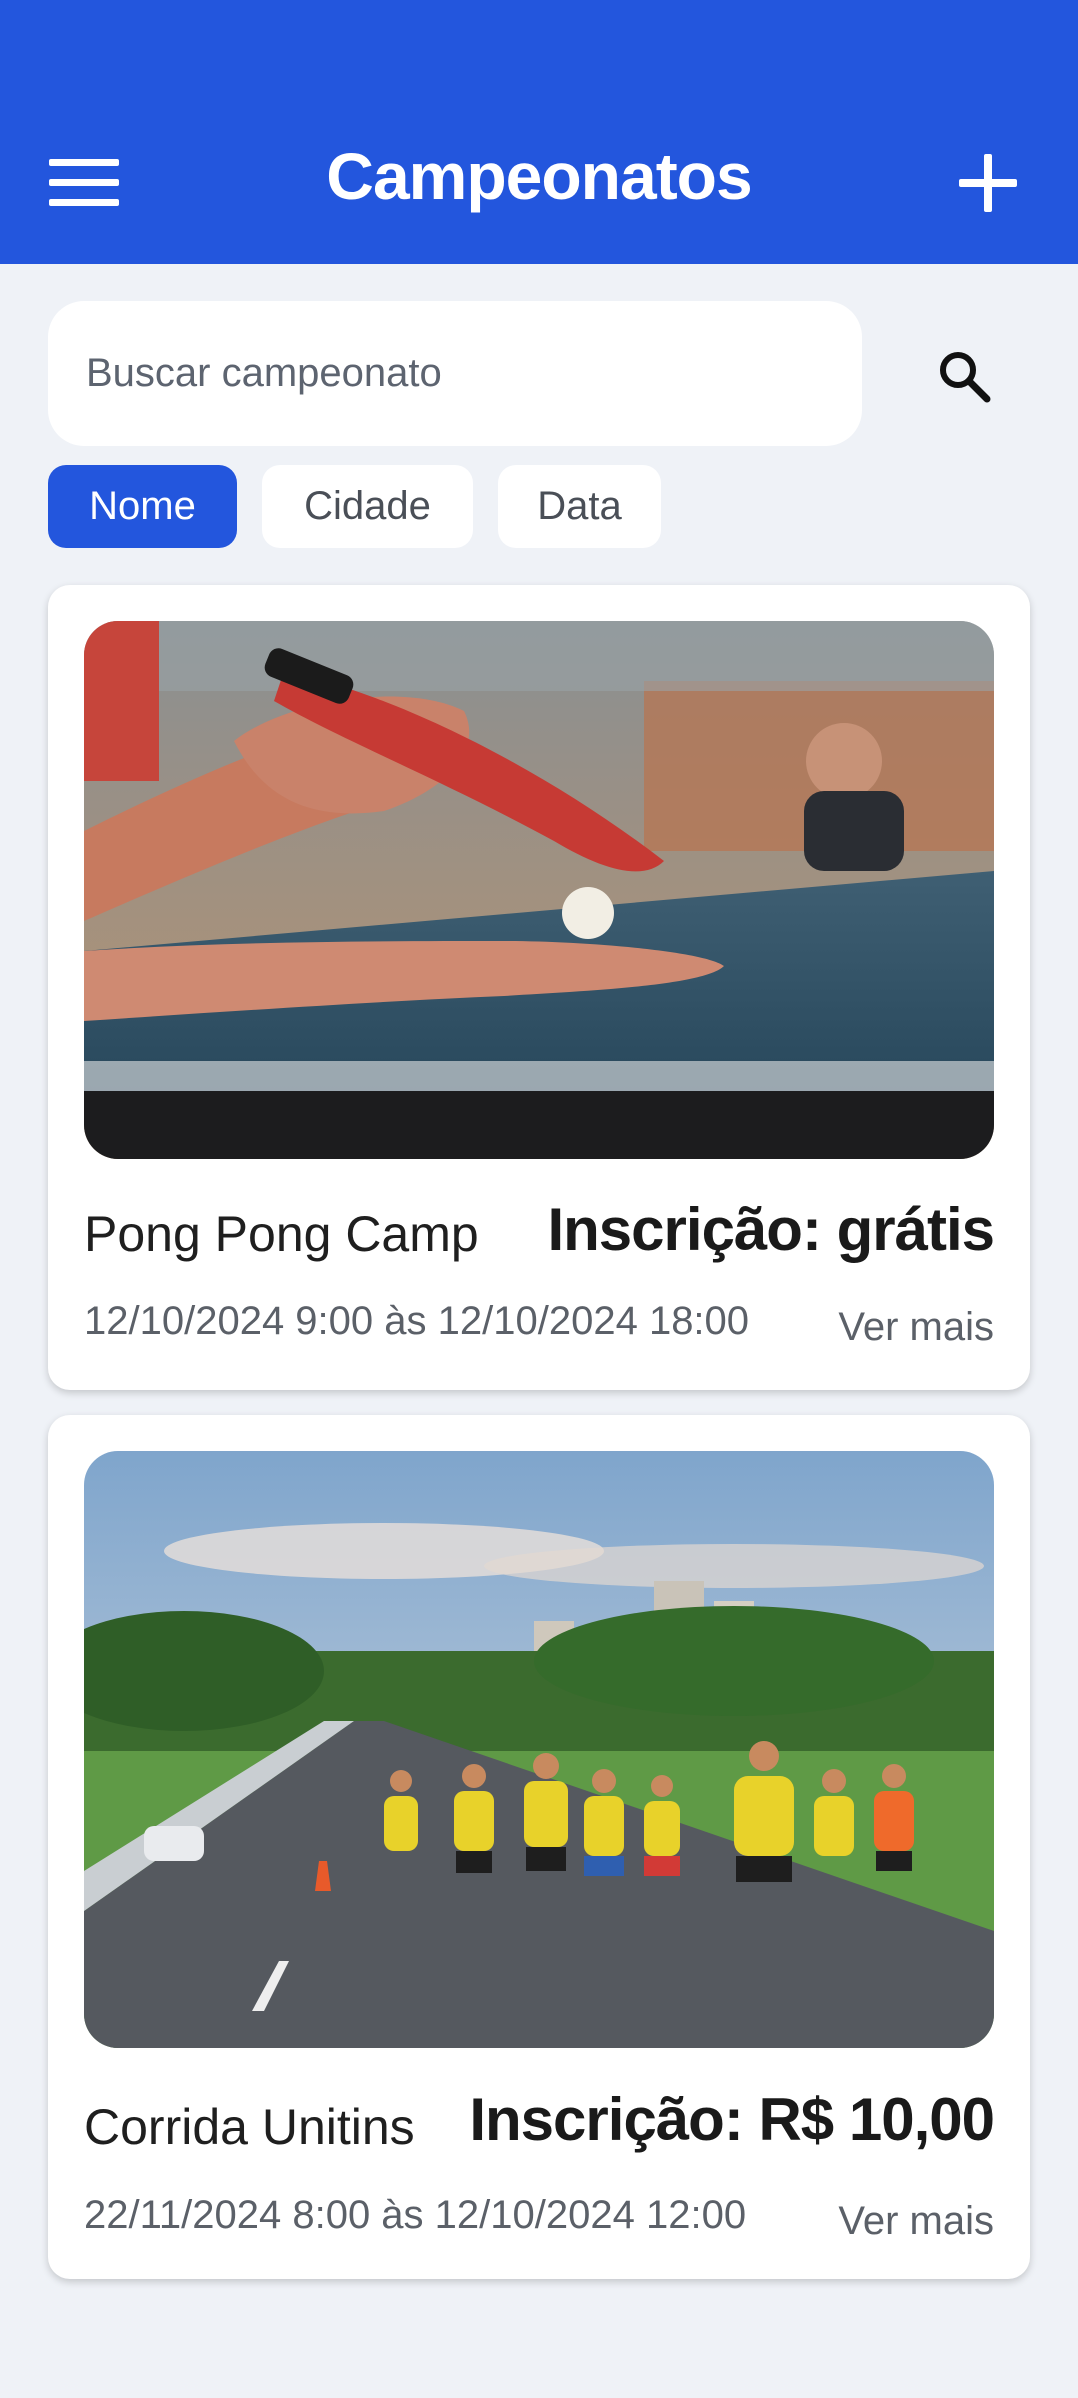 This screenshot has height=2398, width=1078. I want to click on filter-chip-nome: Nome, so click(142, 506).